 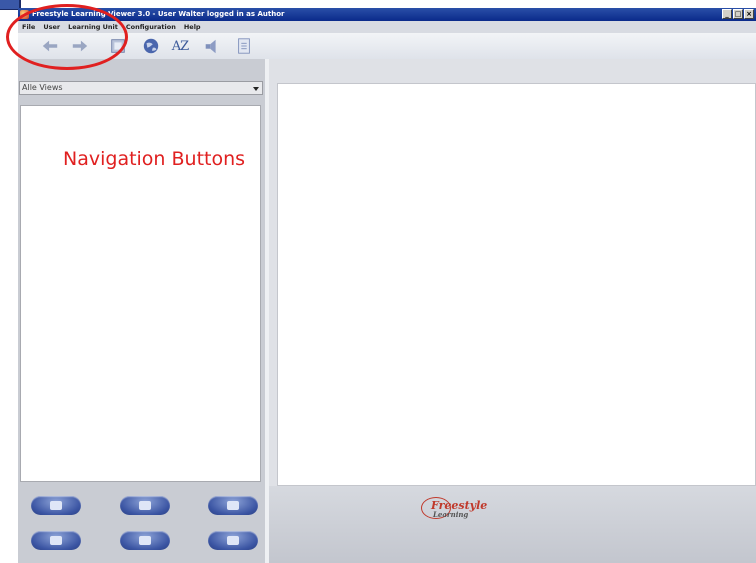 I want to click on next-step-button, so click(x=56, y=505).